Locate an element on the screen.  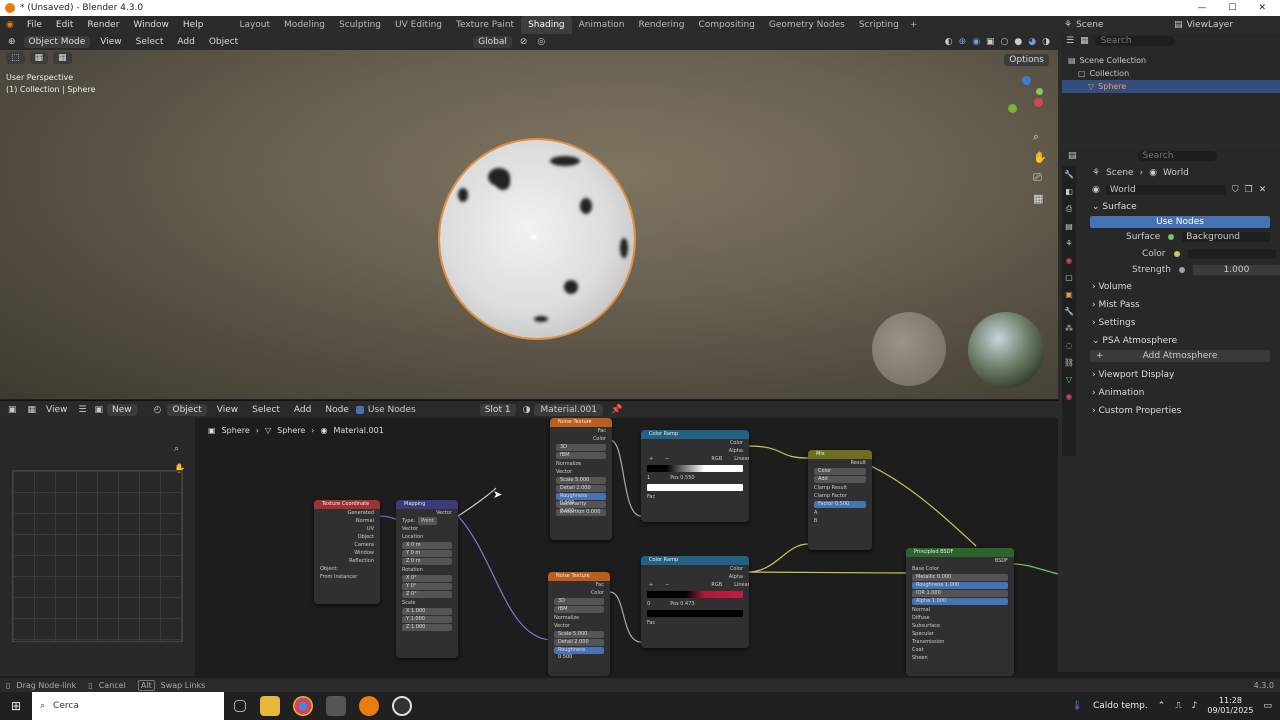
socket-object: Object is located at coordinates (347, 537).